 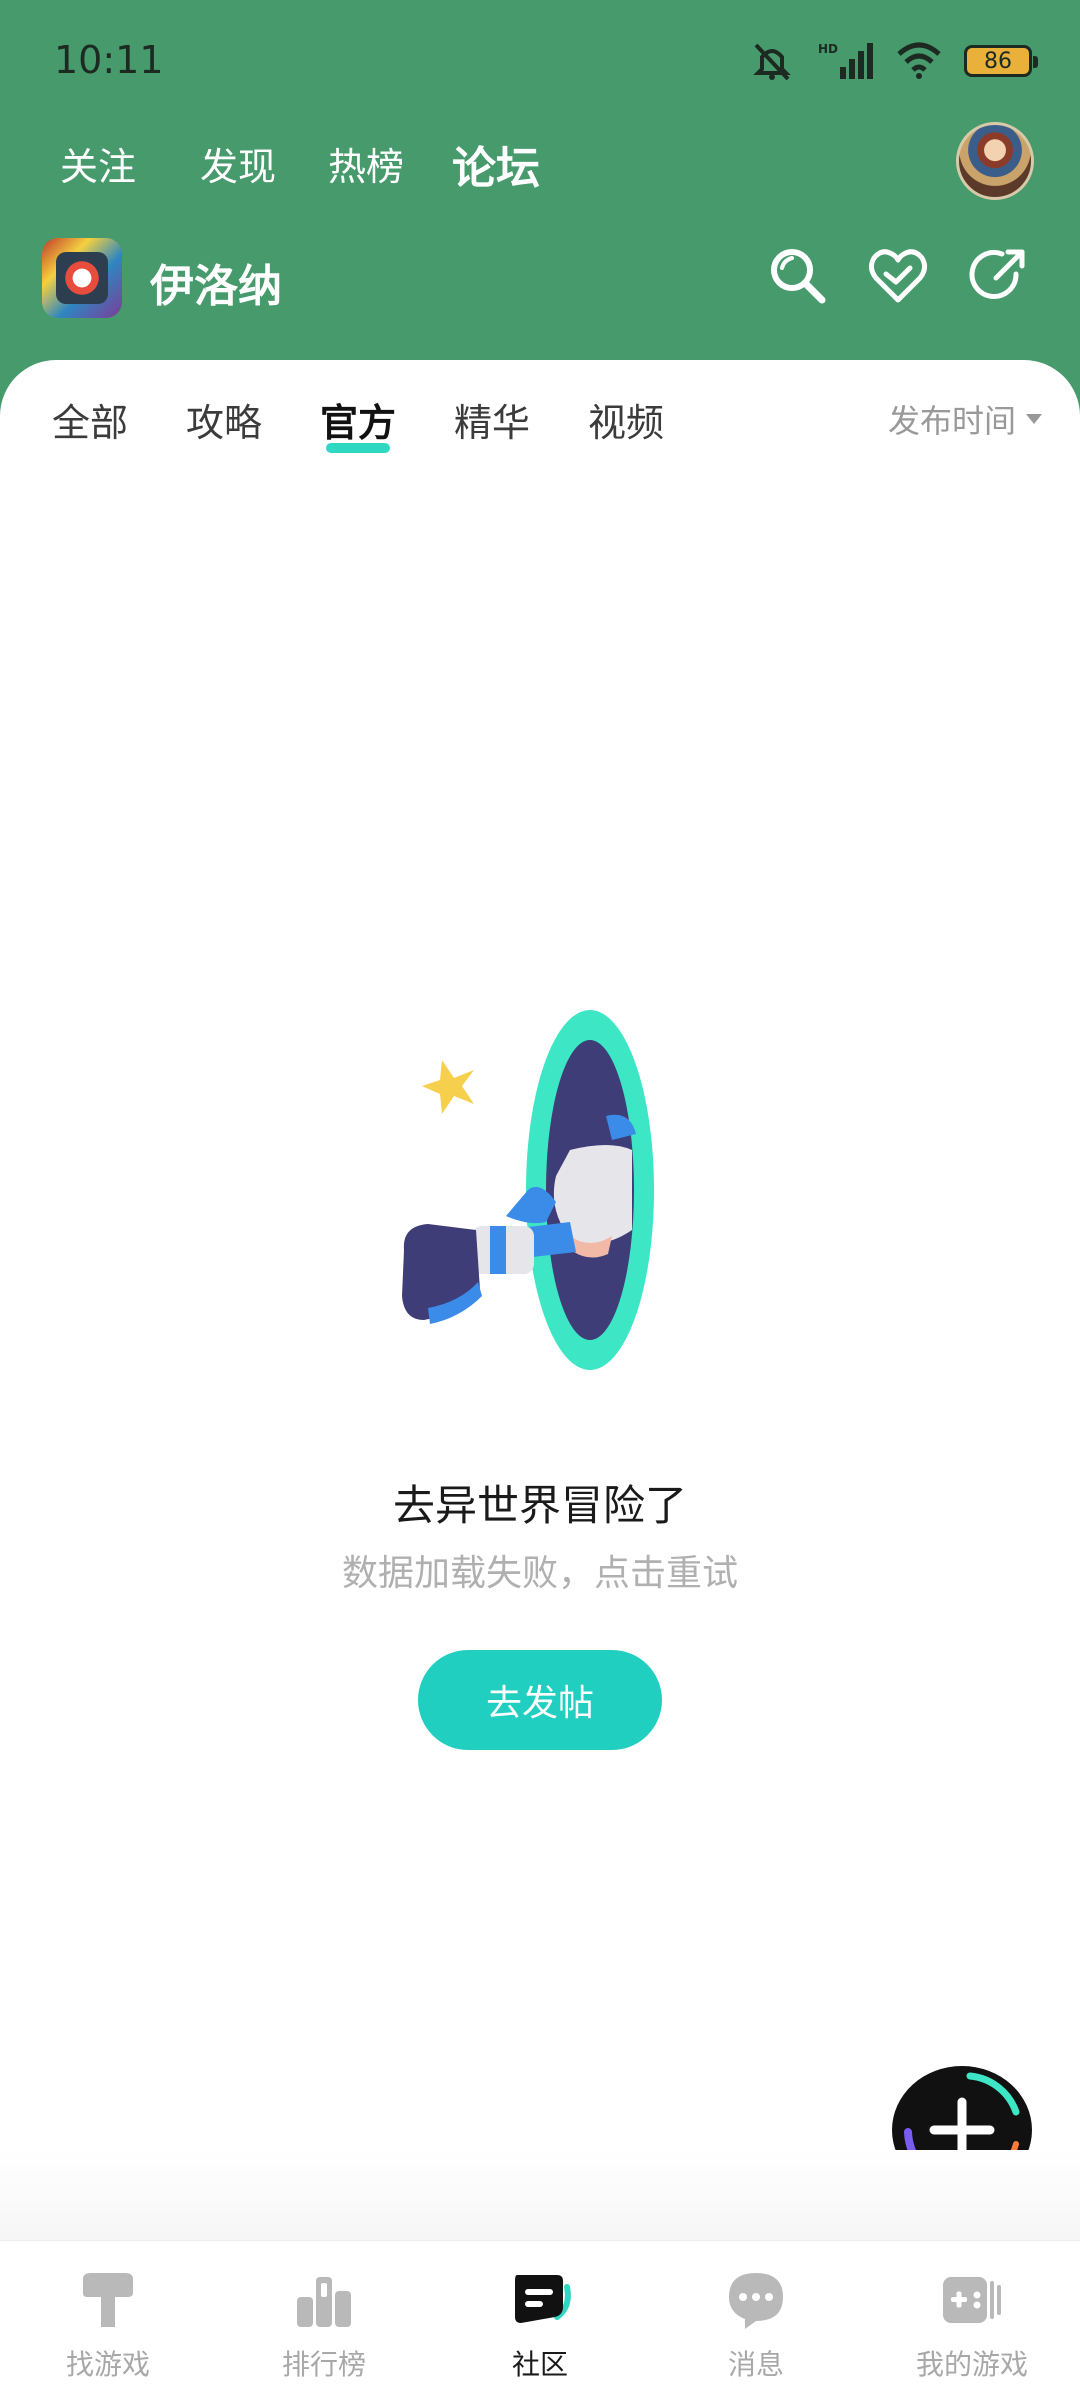 I want to click on nav-label-ranking: 排行榜, so click(x=323, y=2364).